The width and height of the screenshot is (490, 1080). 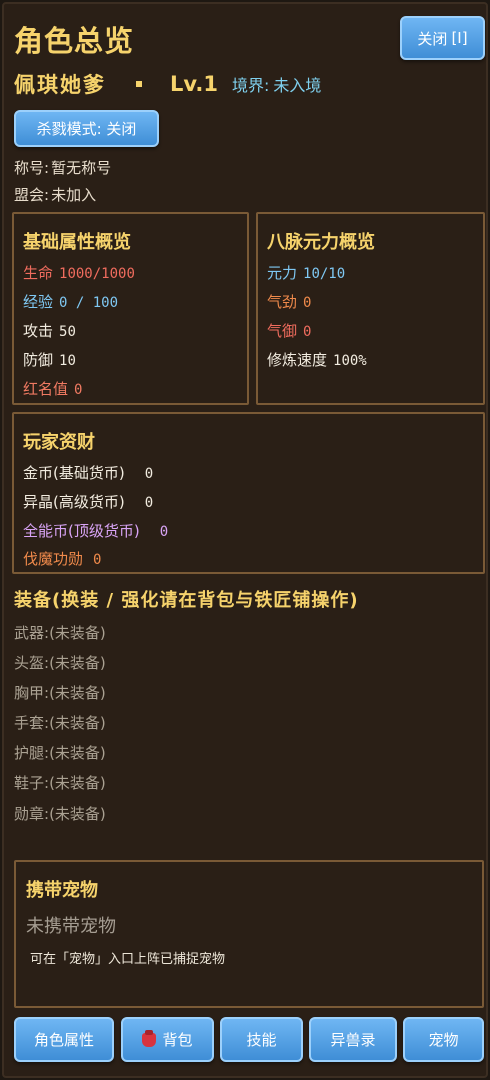 I want to click on nav-attributes-button: 角色属性, so click(x=64, y=1039).